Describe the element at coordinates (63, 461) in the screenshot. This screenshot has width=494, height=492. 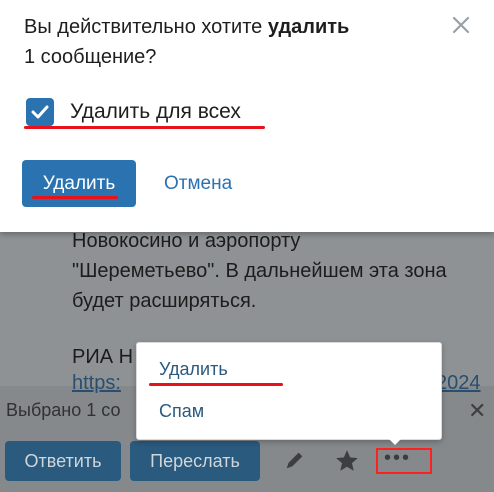
I see `reply-button: Ответить` at that location.